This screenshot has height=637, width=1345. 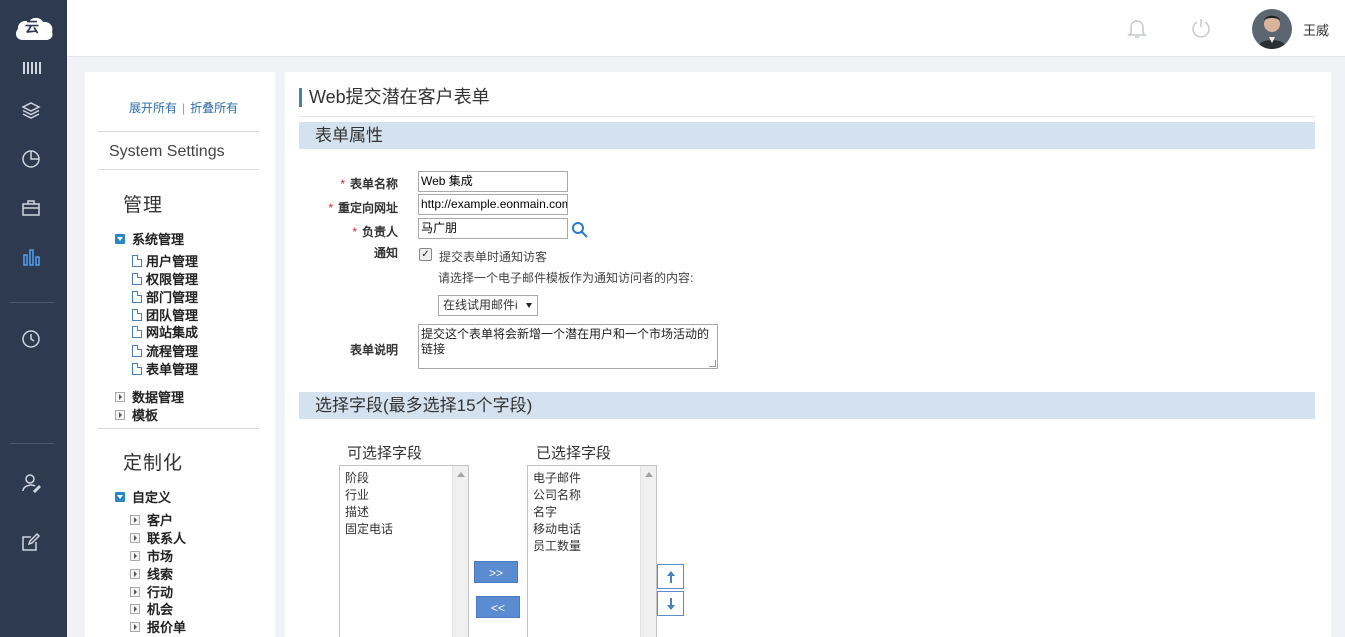 I want to click on tree-leaf-permission-manage: 权限管理, so click(x=165, y=278).